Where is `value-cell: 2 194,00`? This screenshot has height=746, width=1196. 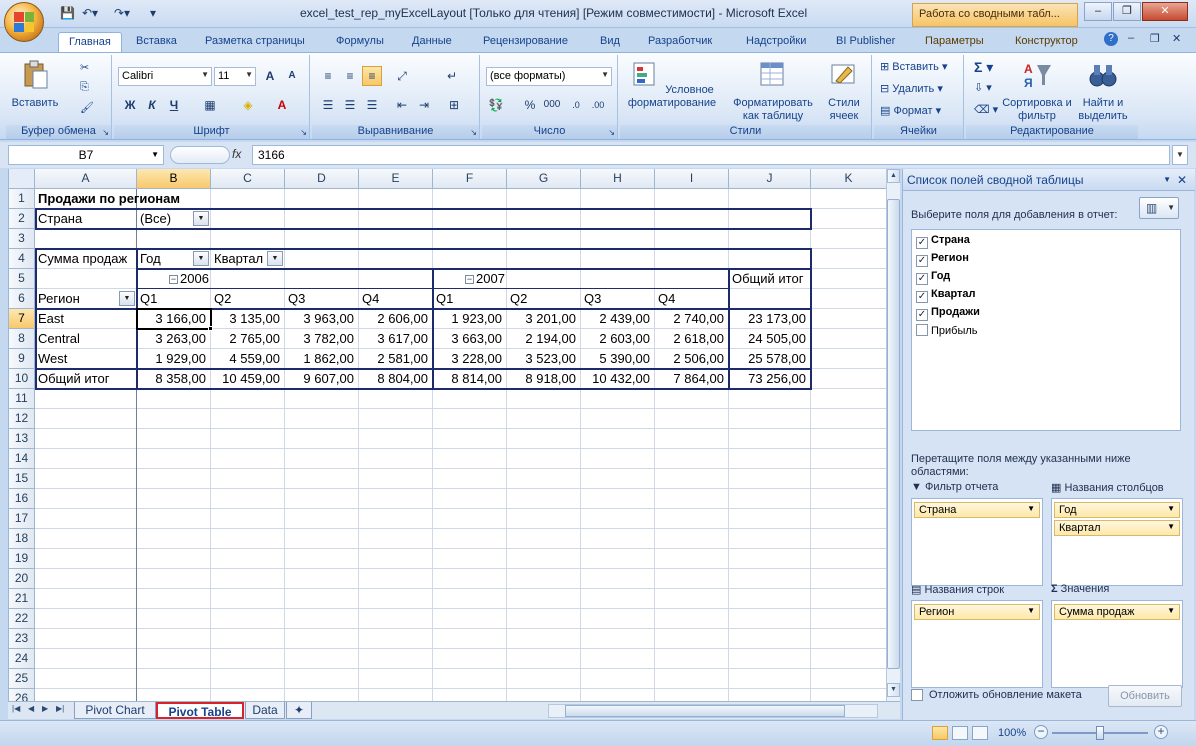
value-cell: 2 194,00 is located at coordinates (544, 339).